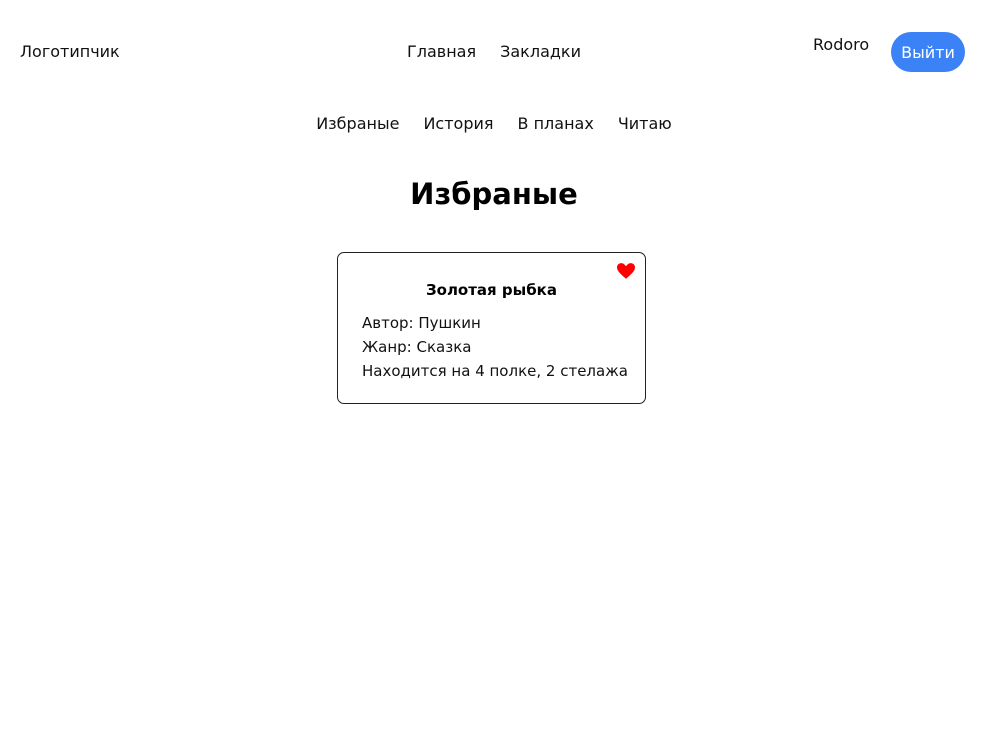 The height and width of the screenshot is (733, 988). Describe the element at coordinates (491, 290) in the screenshot. I see `book-title: Золотая рыбка` at that location.